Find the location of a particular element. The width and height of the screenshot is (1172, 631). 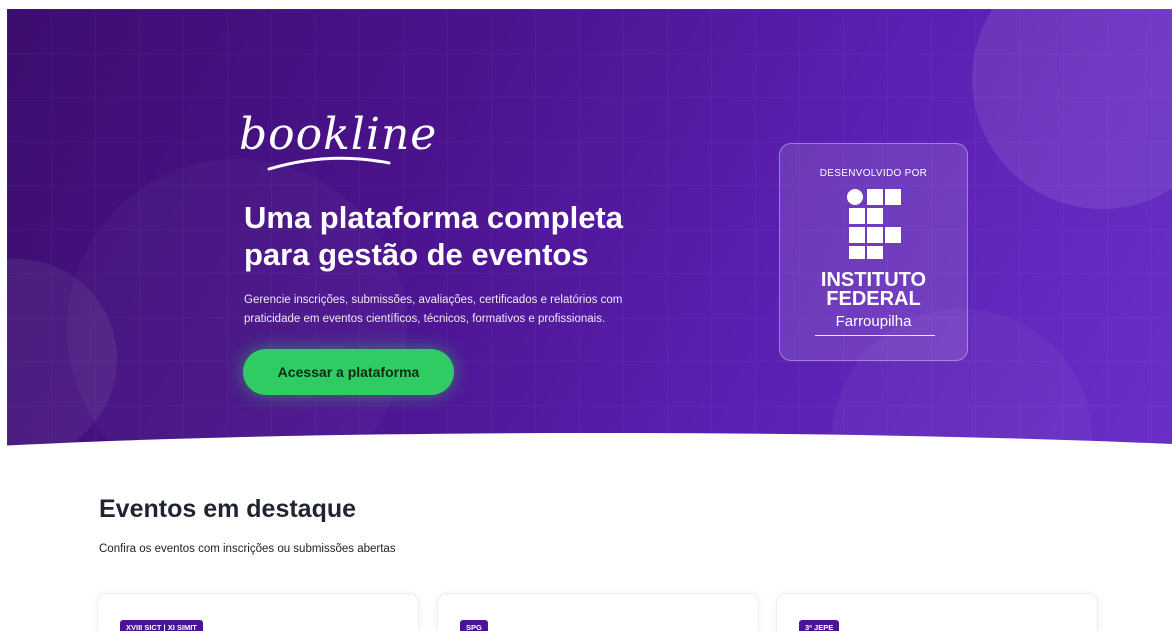

bookline-logo: bookline is located at coordinates (337, 142).